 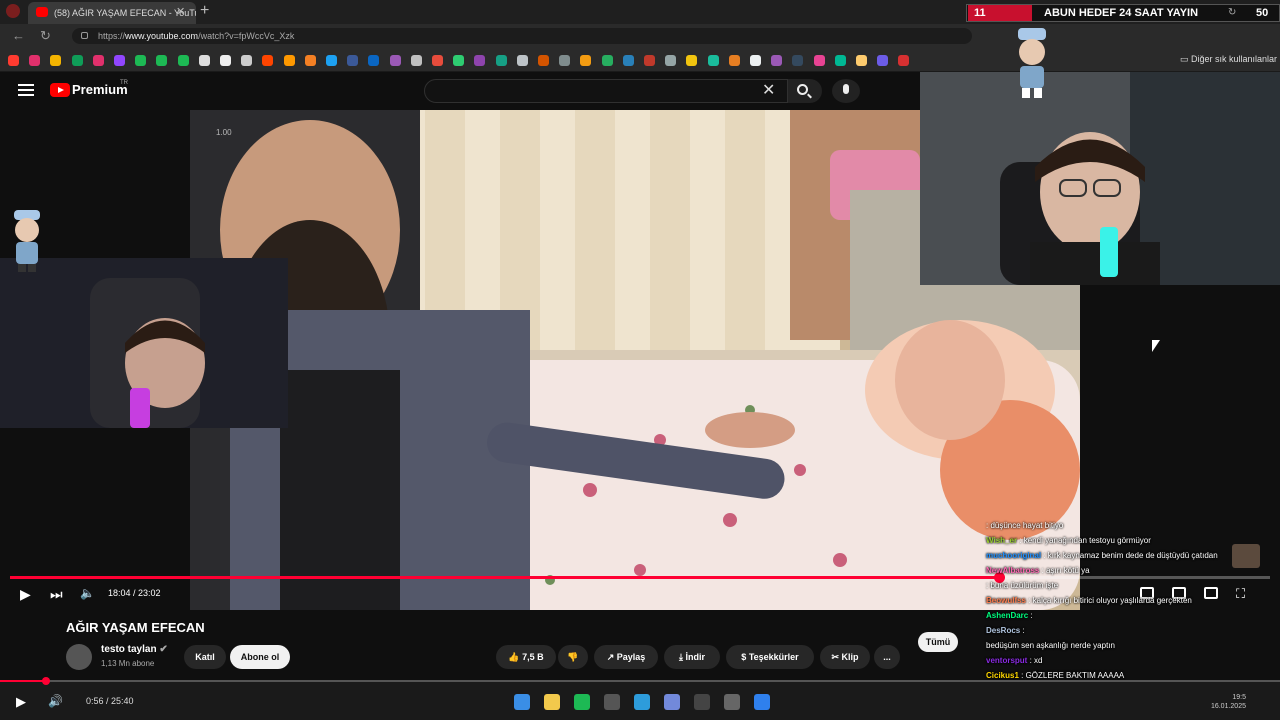 I want to click on next-icon: ⏭, so click(x=56, y=594).